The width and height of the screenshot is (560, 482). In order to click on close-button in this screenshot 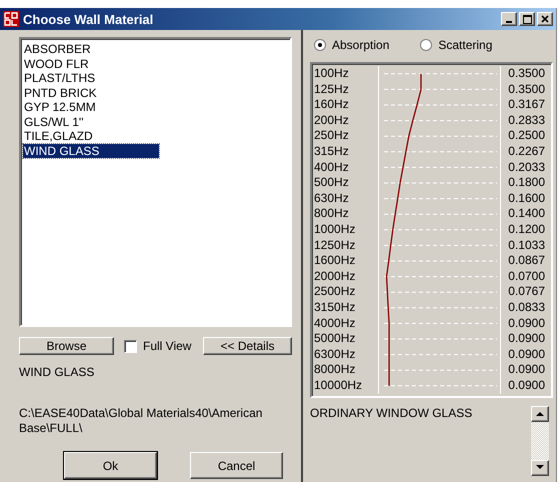, I will do `click(545, 19)`.